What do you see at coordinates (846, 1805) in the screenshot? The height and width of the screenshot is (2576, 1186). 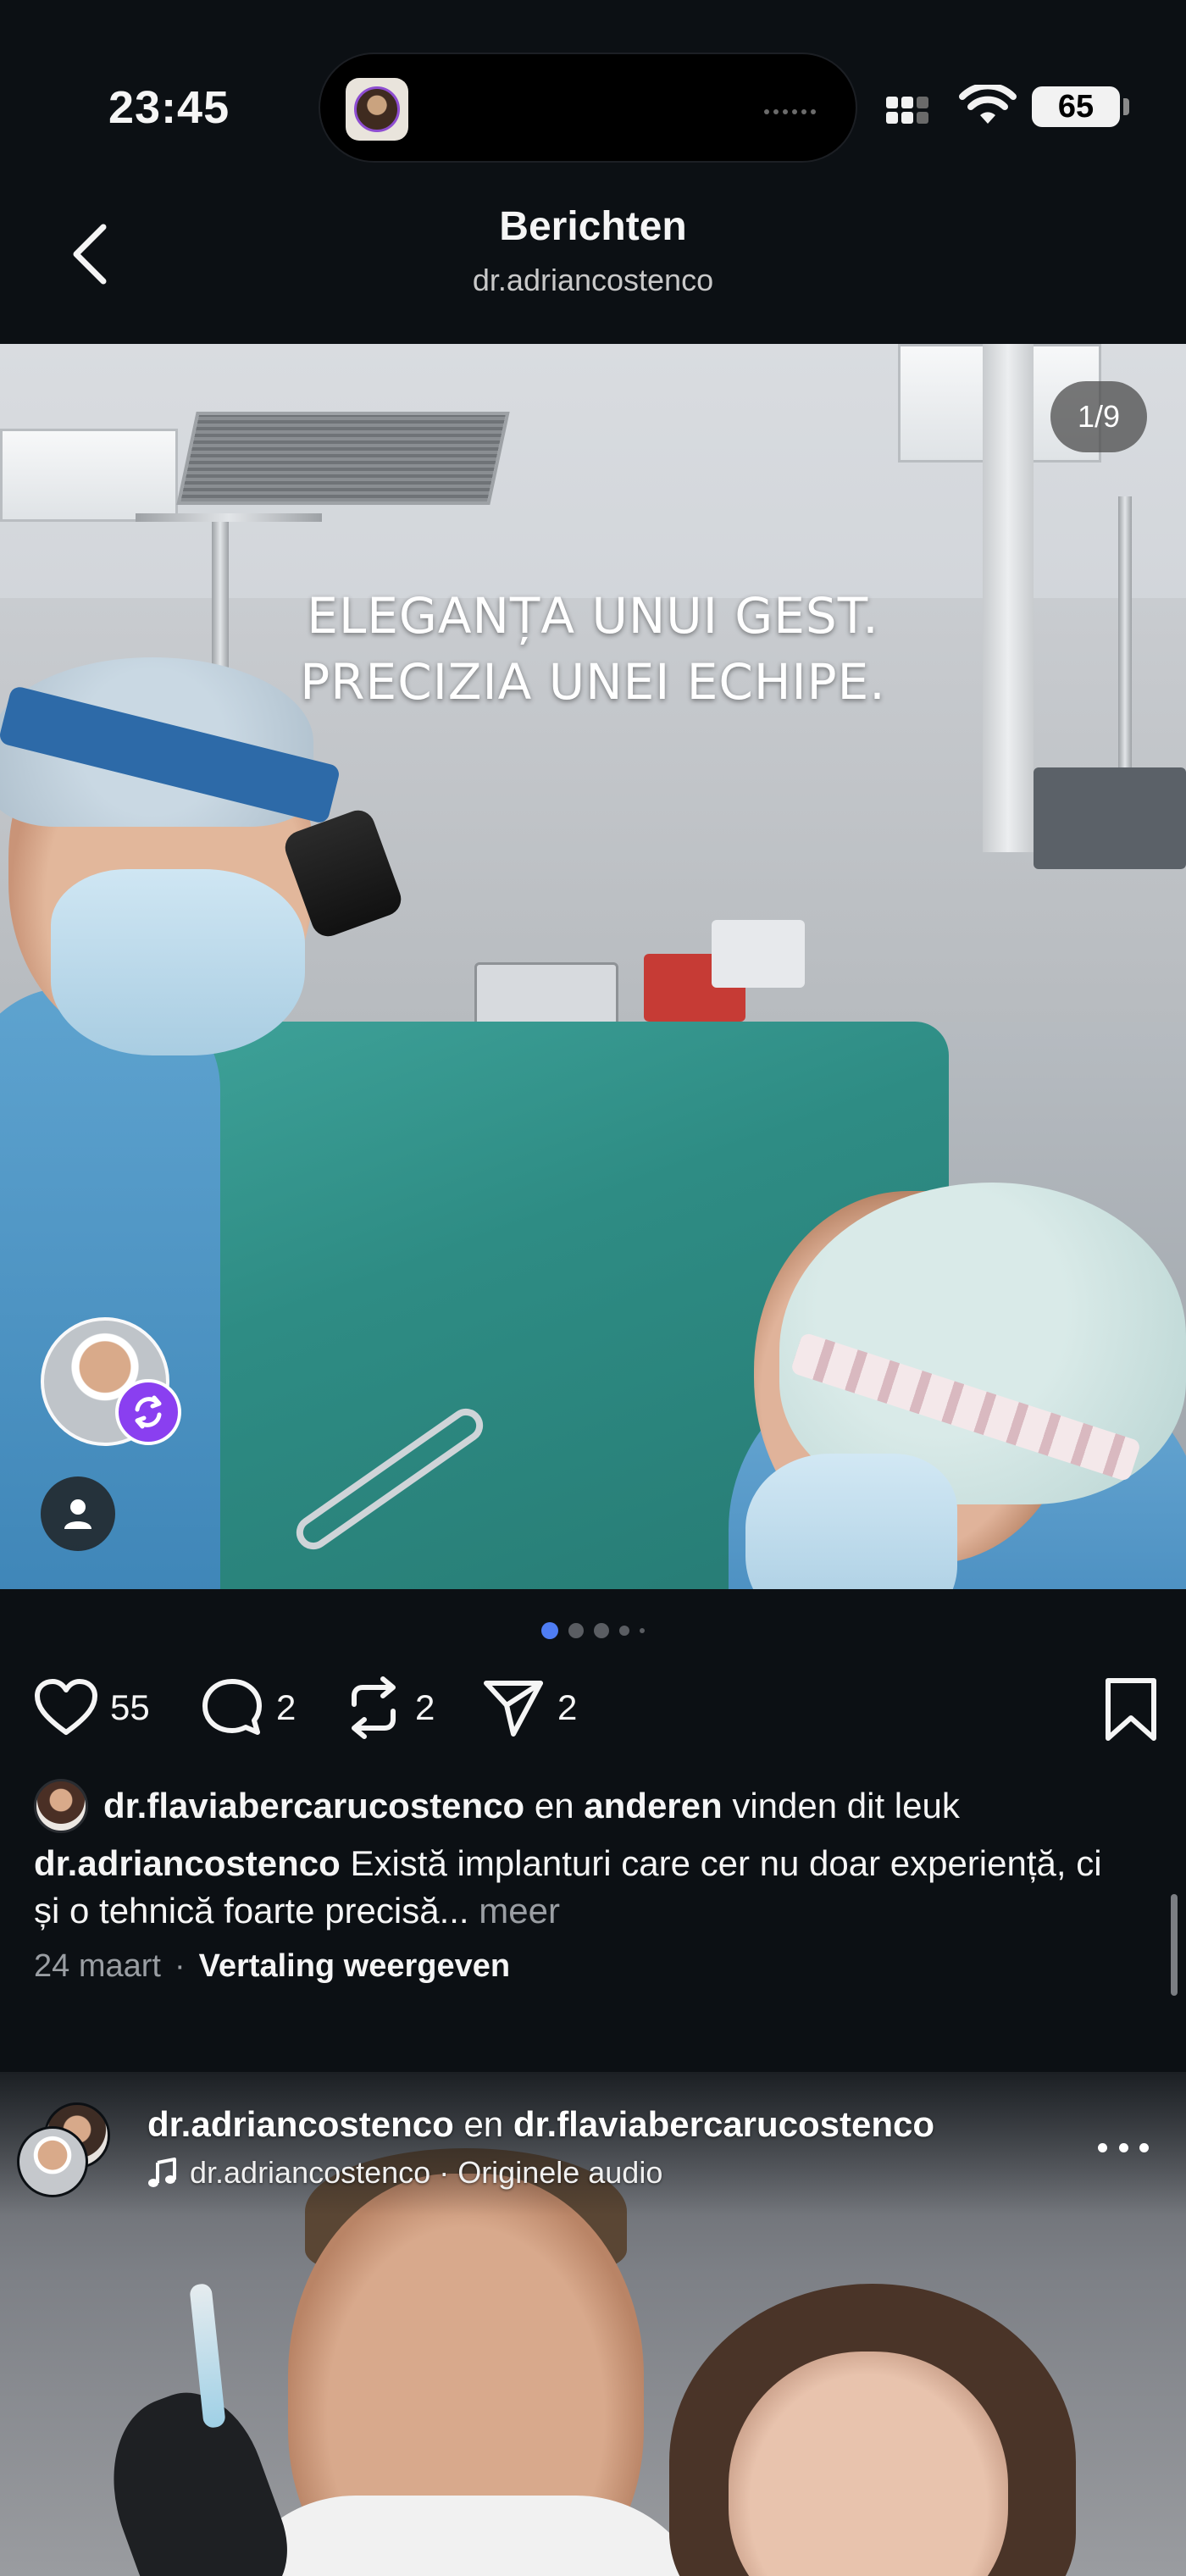 I see `liked-by-suffix: vinden dit leuk` at bounding box center [846, 1805].